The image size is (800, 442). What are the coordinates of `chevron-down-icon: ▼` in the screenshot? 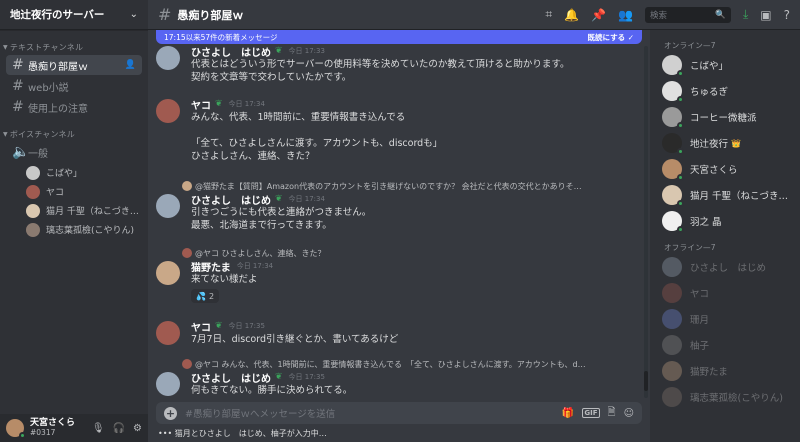 It's located at (5, 47).